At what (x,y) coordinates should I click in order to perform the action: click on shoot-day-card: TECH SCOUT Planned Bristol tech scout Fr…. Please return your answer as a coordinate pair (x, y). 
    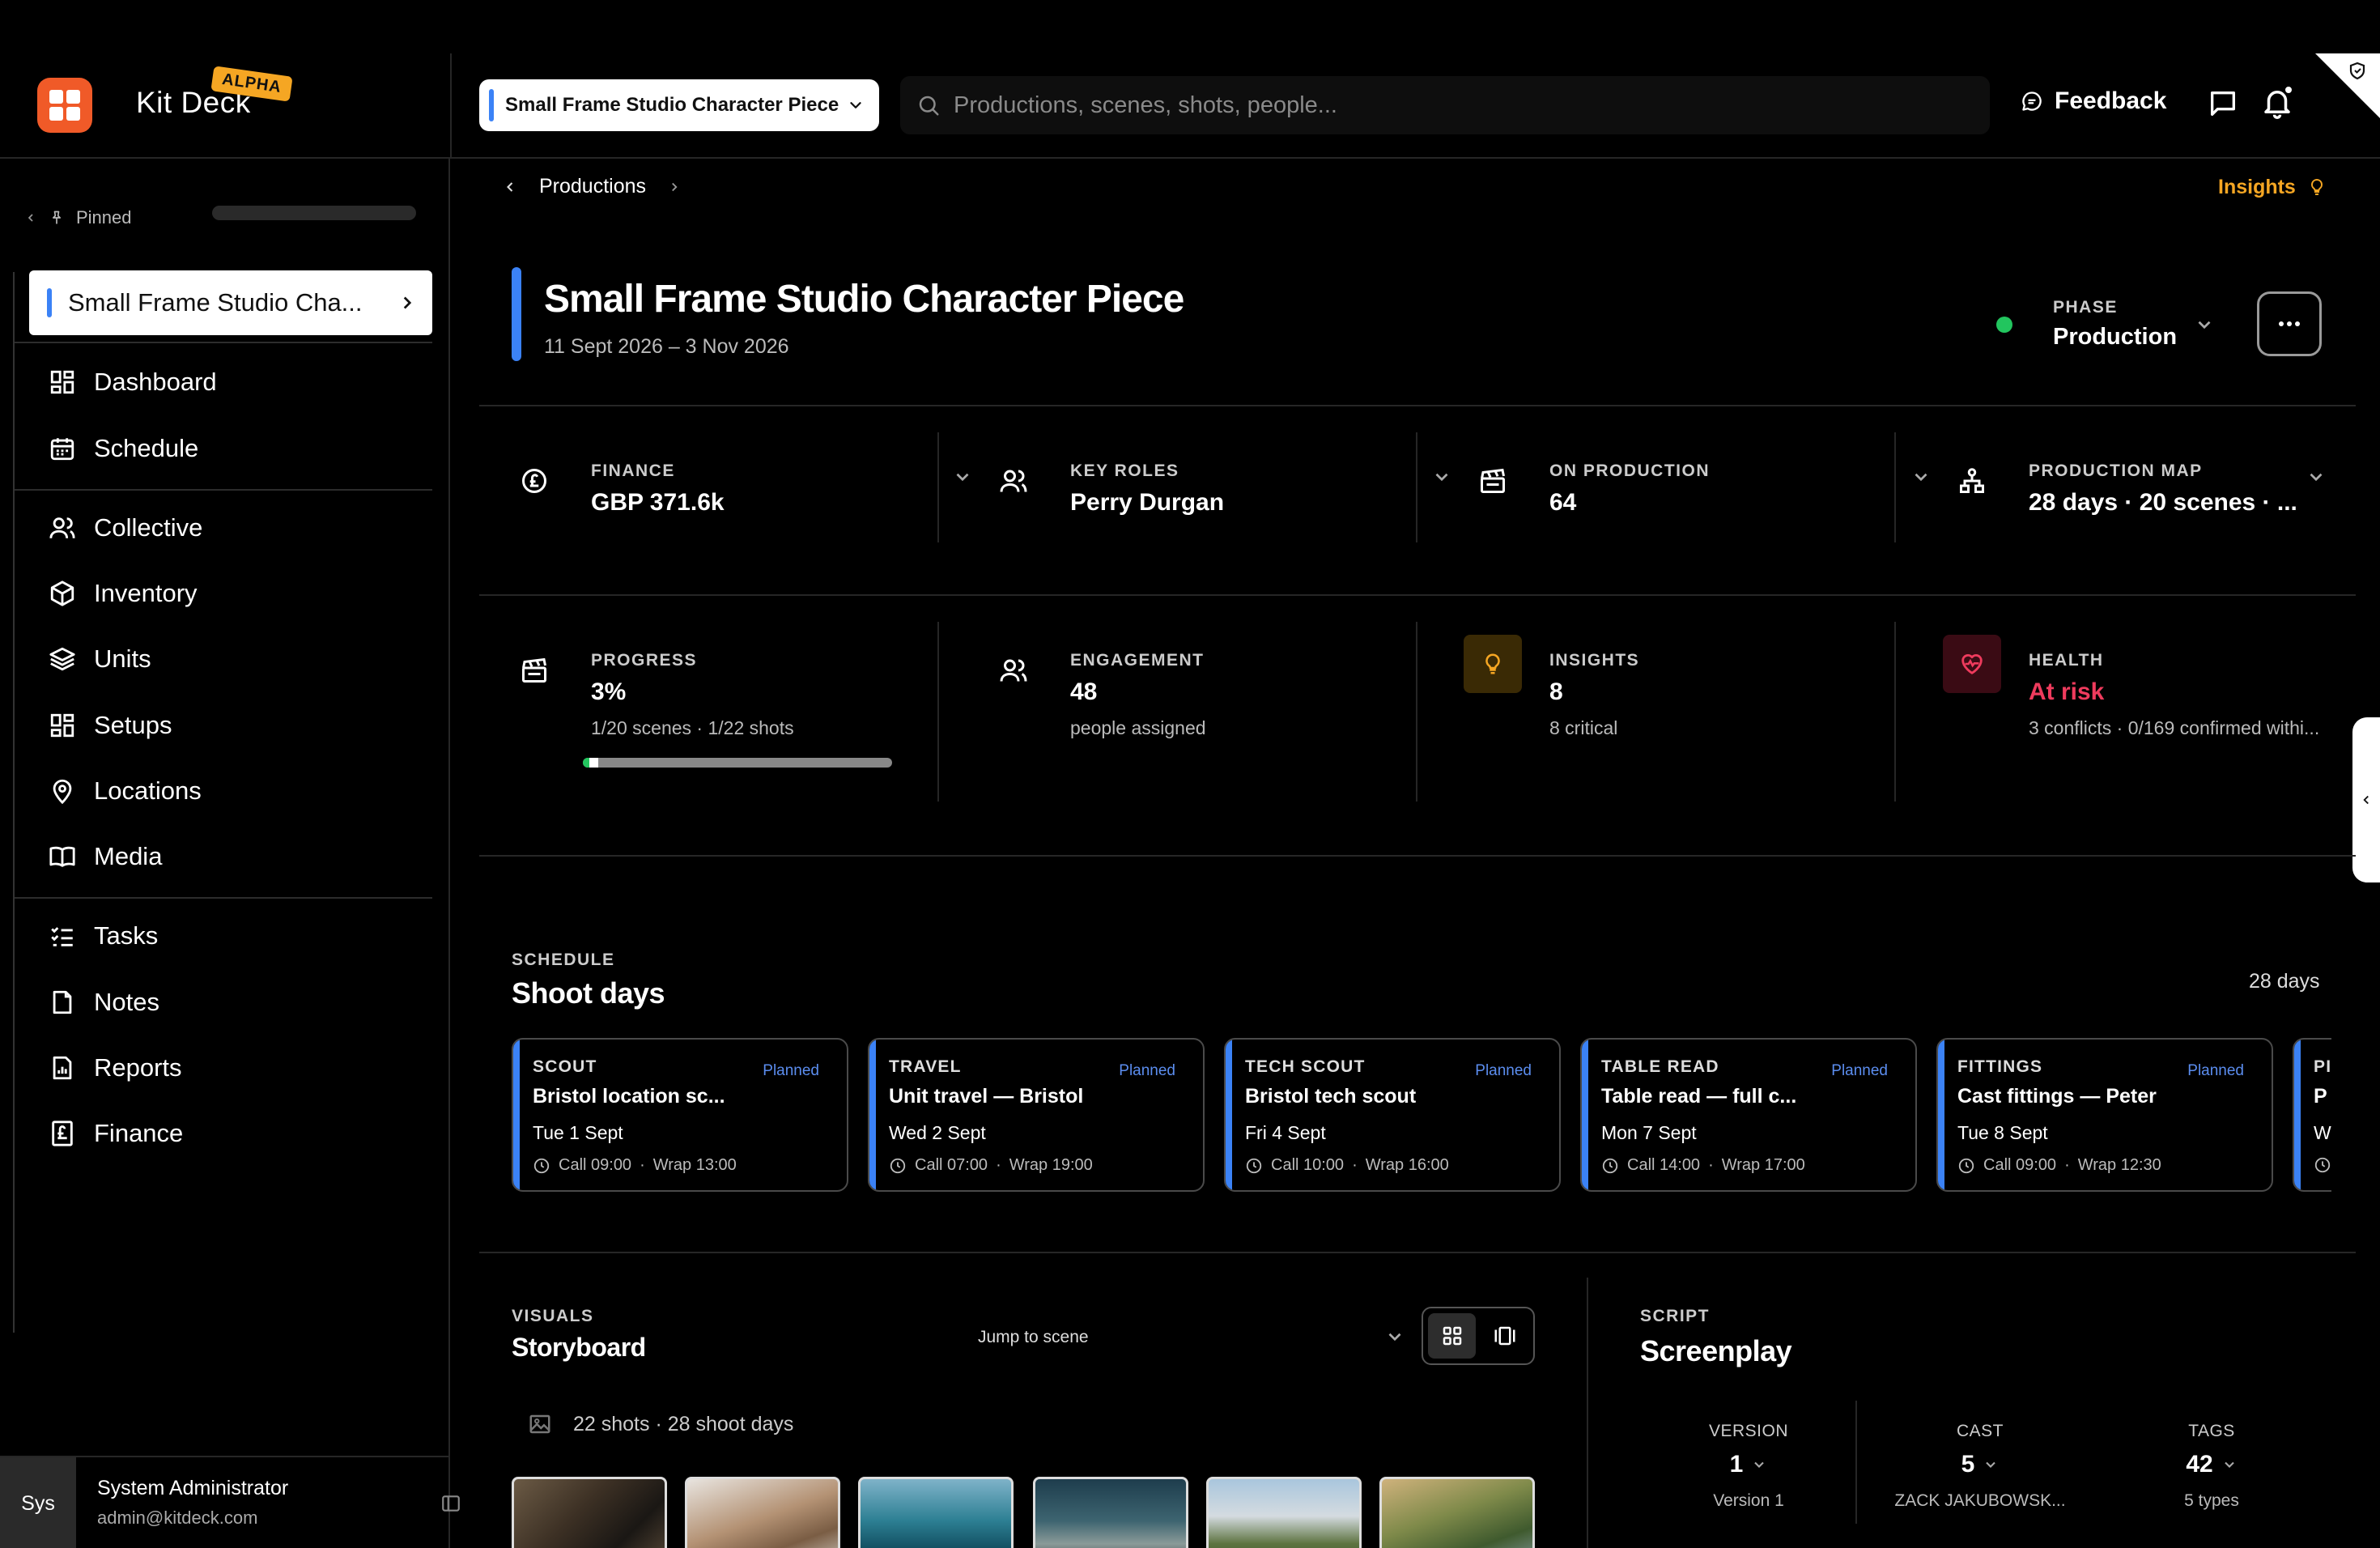
    Looking at the image, I should click on (1392, 1115).